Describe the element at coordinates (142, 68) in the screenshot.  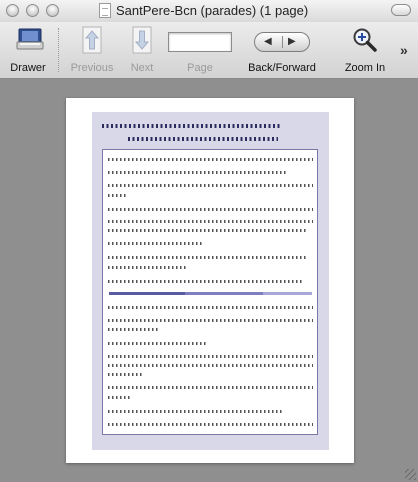
I see `next-label: Next` at that location.